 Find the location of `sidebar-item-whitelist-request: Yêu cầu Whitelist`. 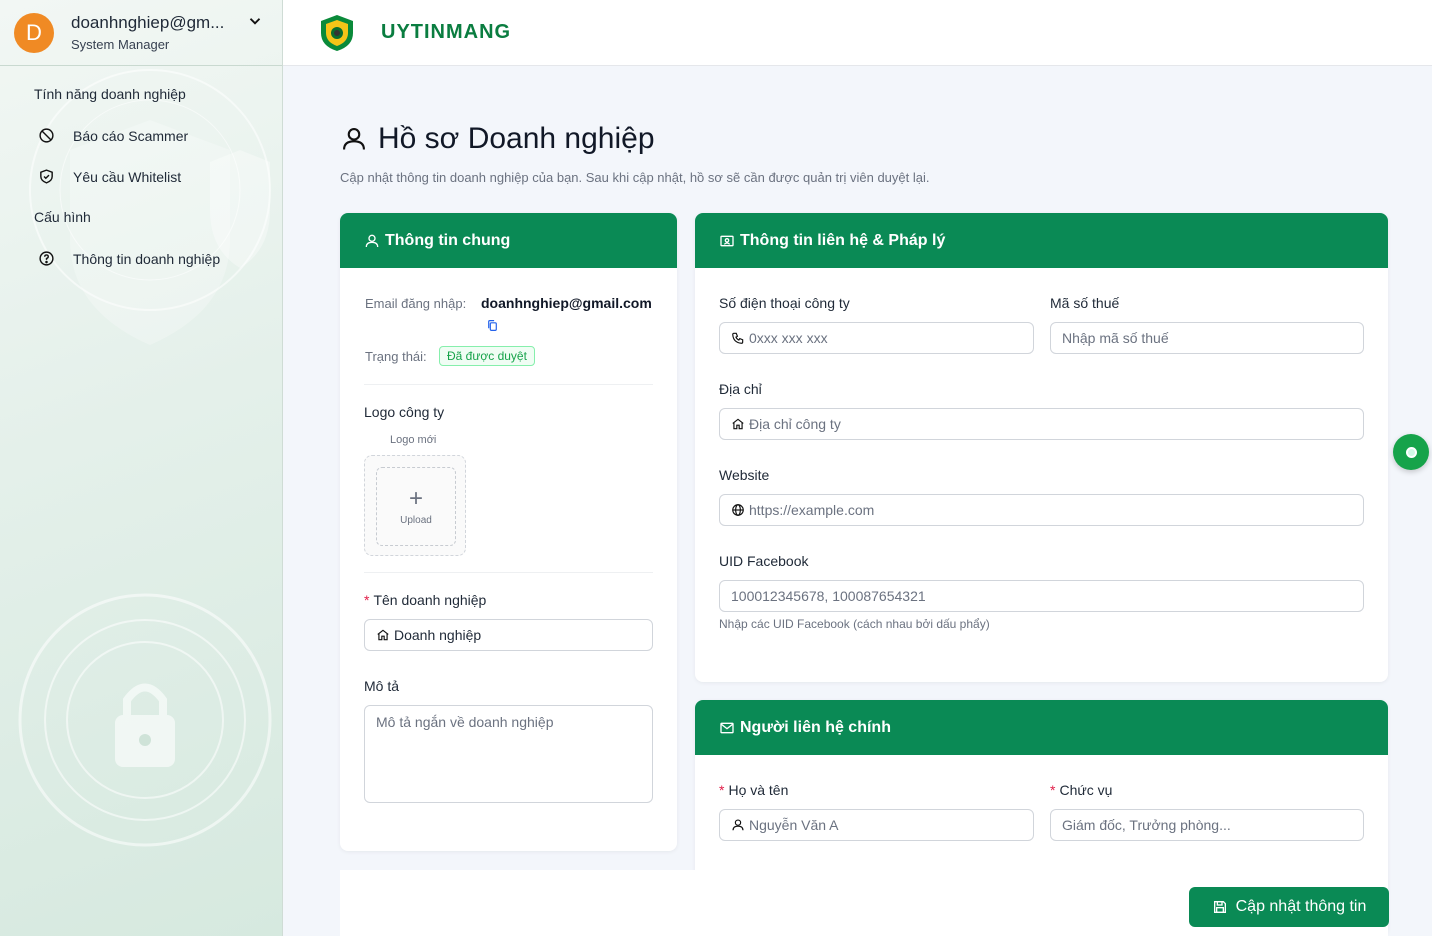

sidebar-item-whitelist-request: Yêu cầu Whitelist is located at coordinates (141, 176).